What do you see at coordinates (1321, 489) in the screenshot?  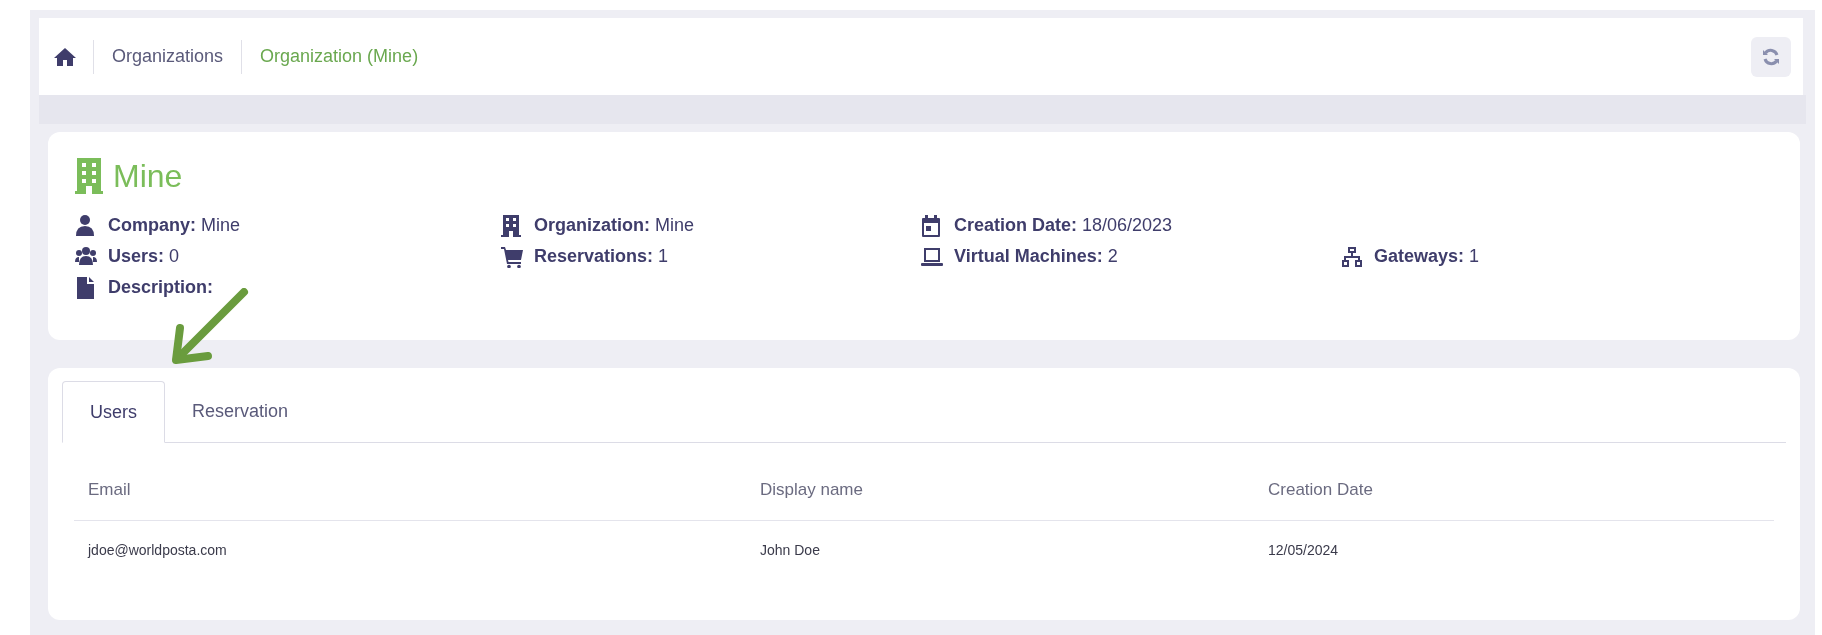 I see `column-header: Creation Date` at bounding box center [1321, 489].